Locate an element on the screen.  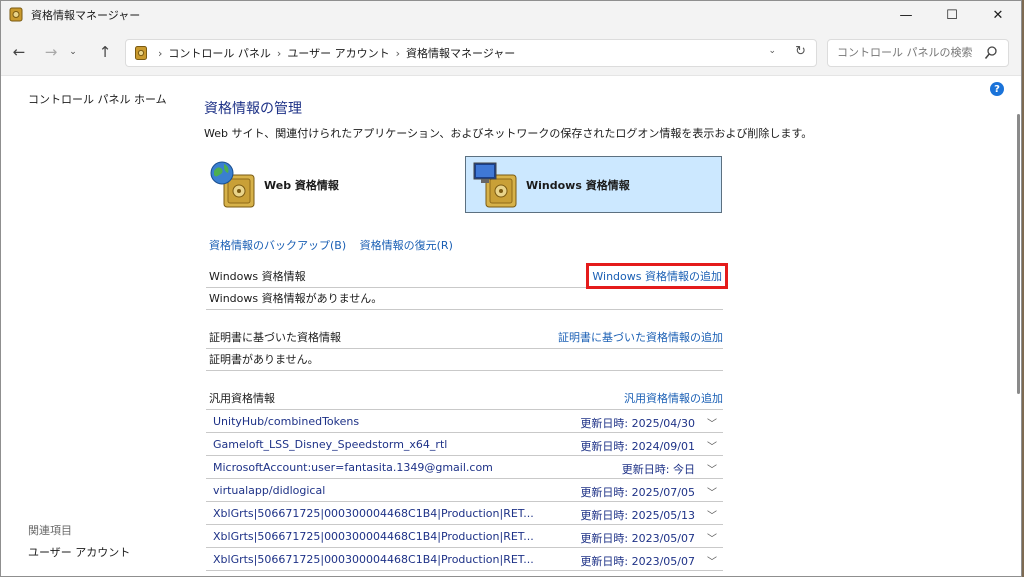
help-icon: ? is located at coordinates (997, 89).